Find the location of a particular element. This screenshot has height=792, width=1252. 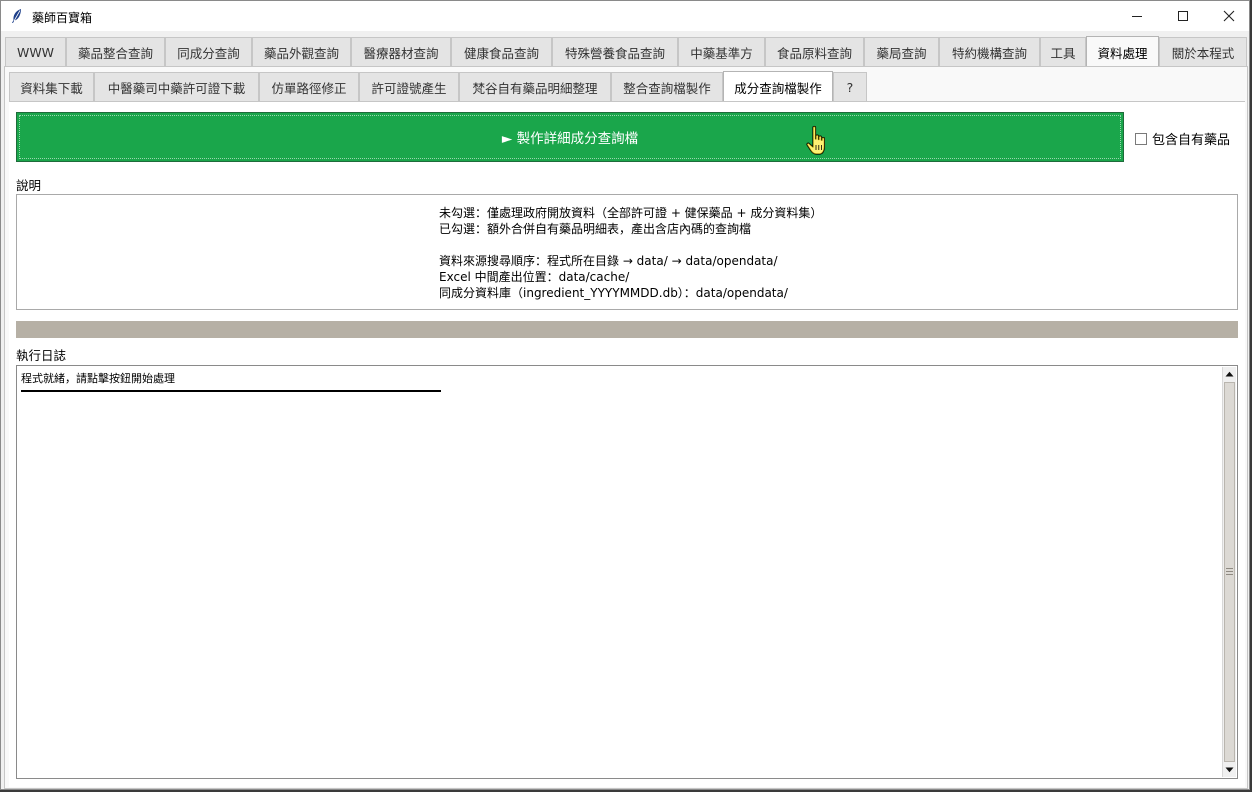

make-ingredient-query-file-button: ► 製作詳細成分查詢檔 is located at coordinates (570, 137).